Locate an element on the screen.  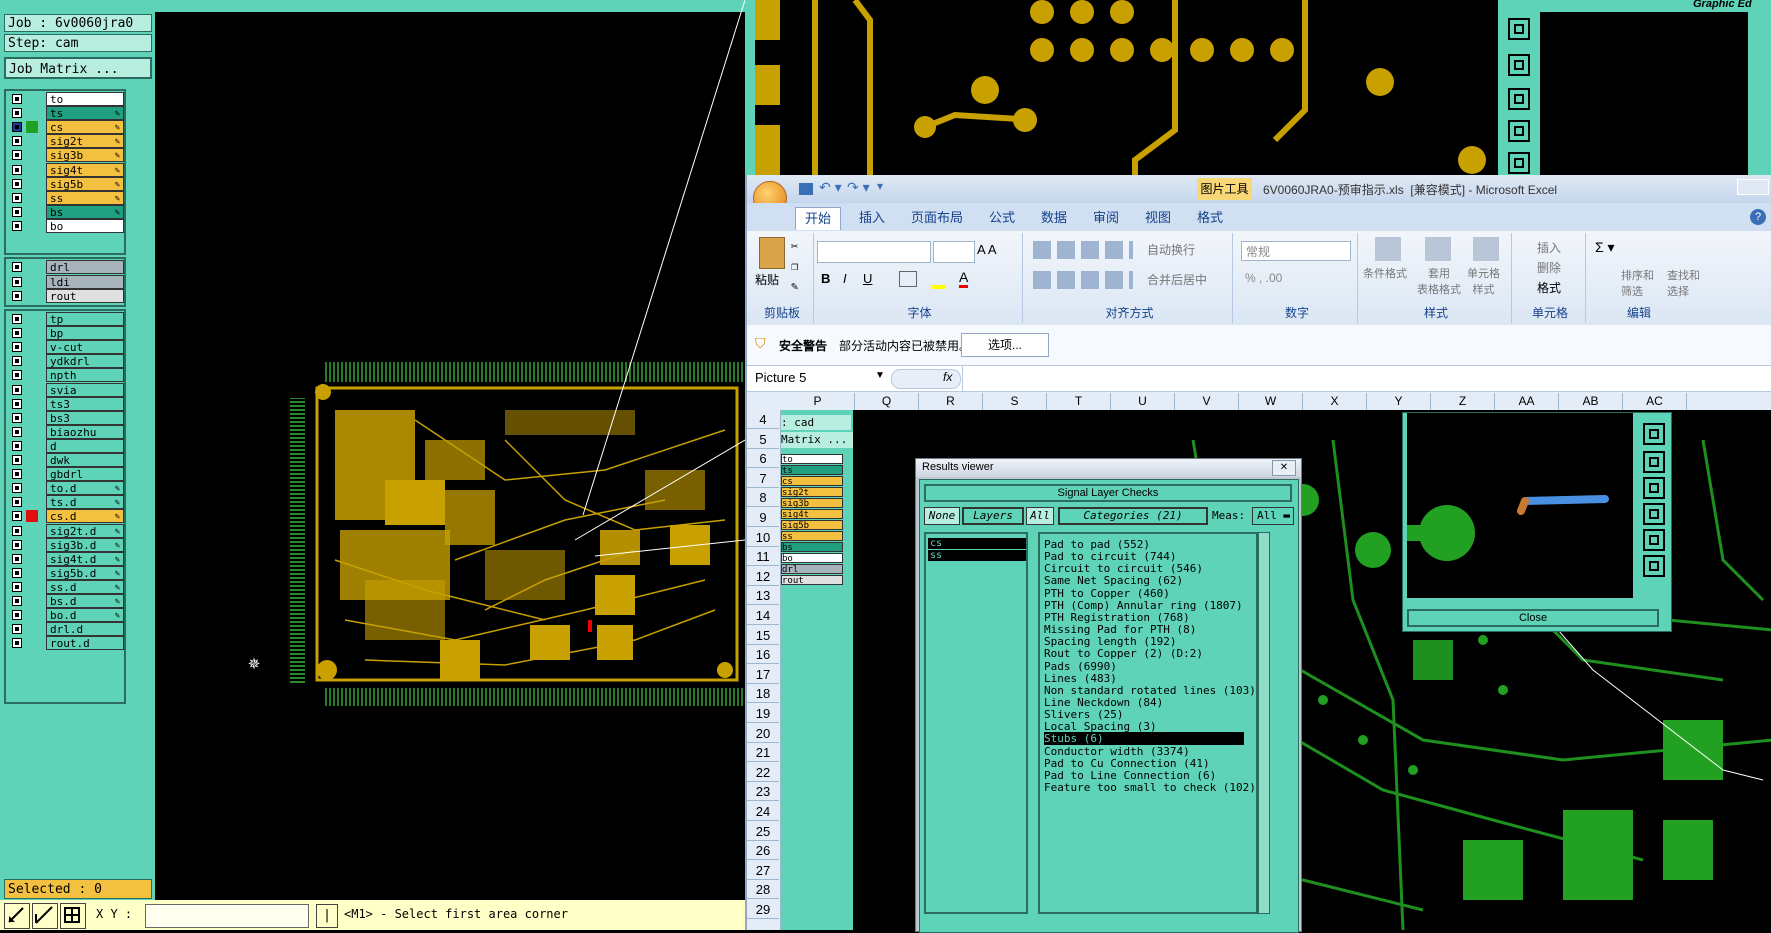
grid-icon is located at coordinates (73, 916).